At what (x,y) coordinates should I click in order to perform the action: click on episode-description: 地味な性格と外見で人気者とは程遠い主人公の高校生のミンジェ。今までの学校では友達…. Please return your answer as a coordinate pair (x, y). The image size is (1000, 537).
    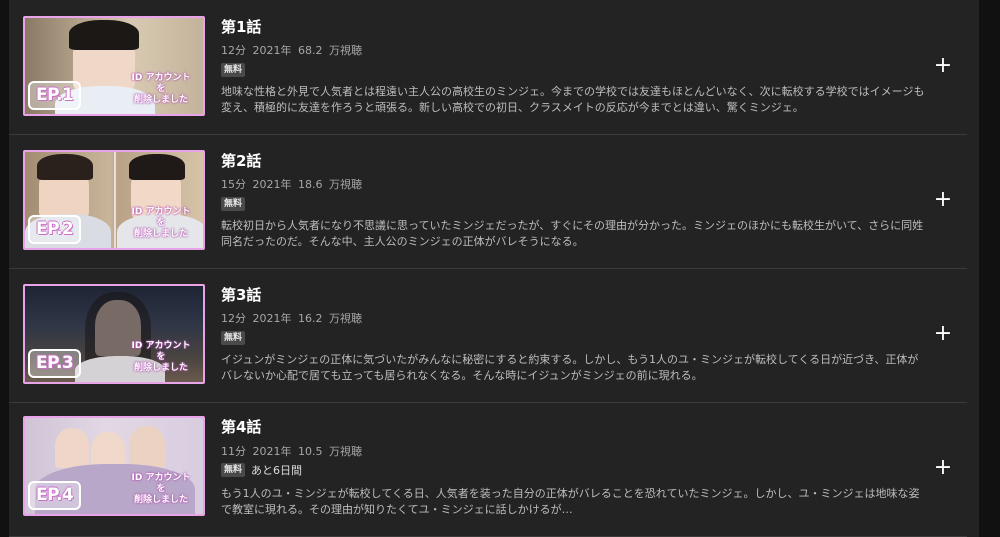
    Looking at the image, I should click on (573, 99).